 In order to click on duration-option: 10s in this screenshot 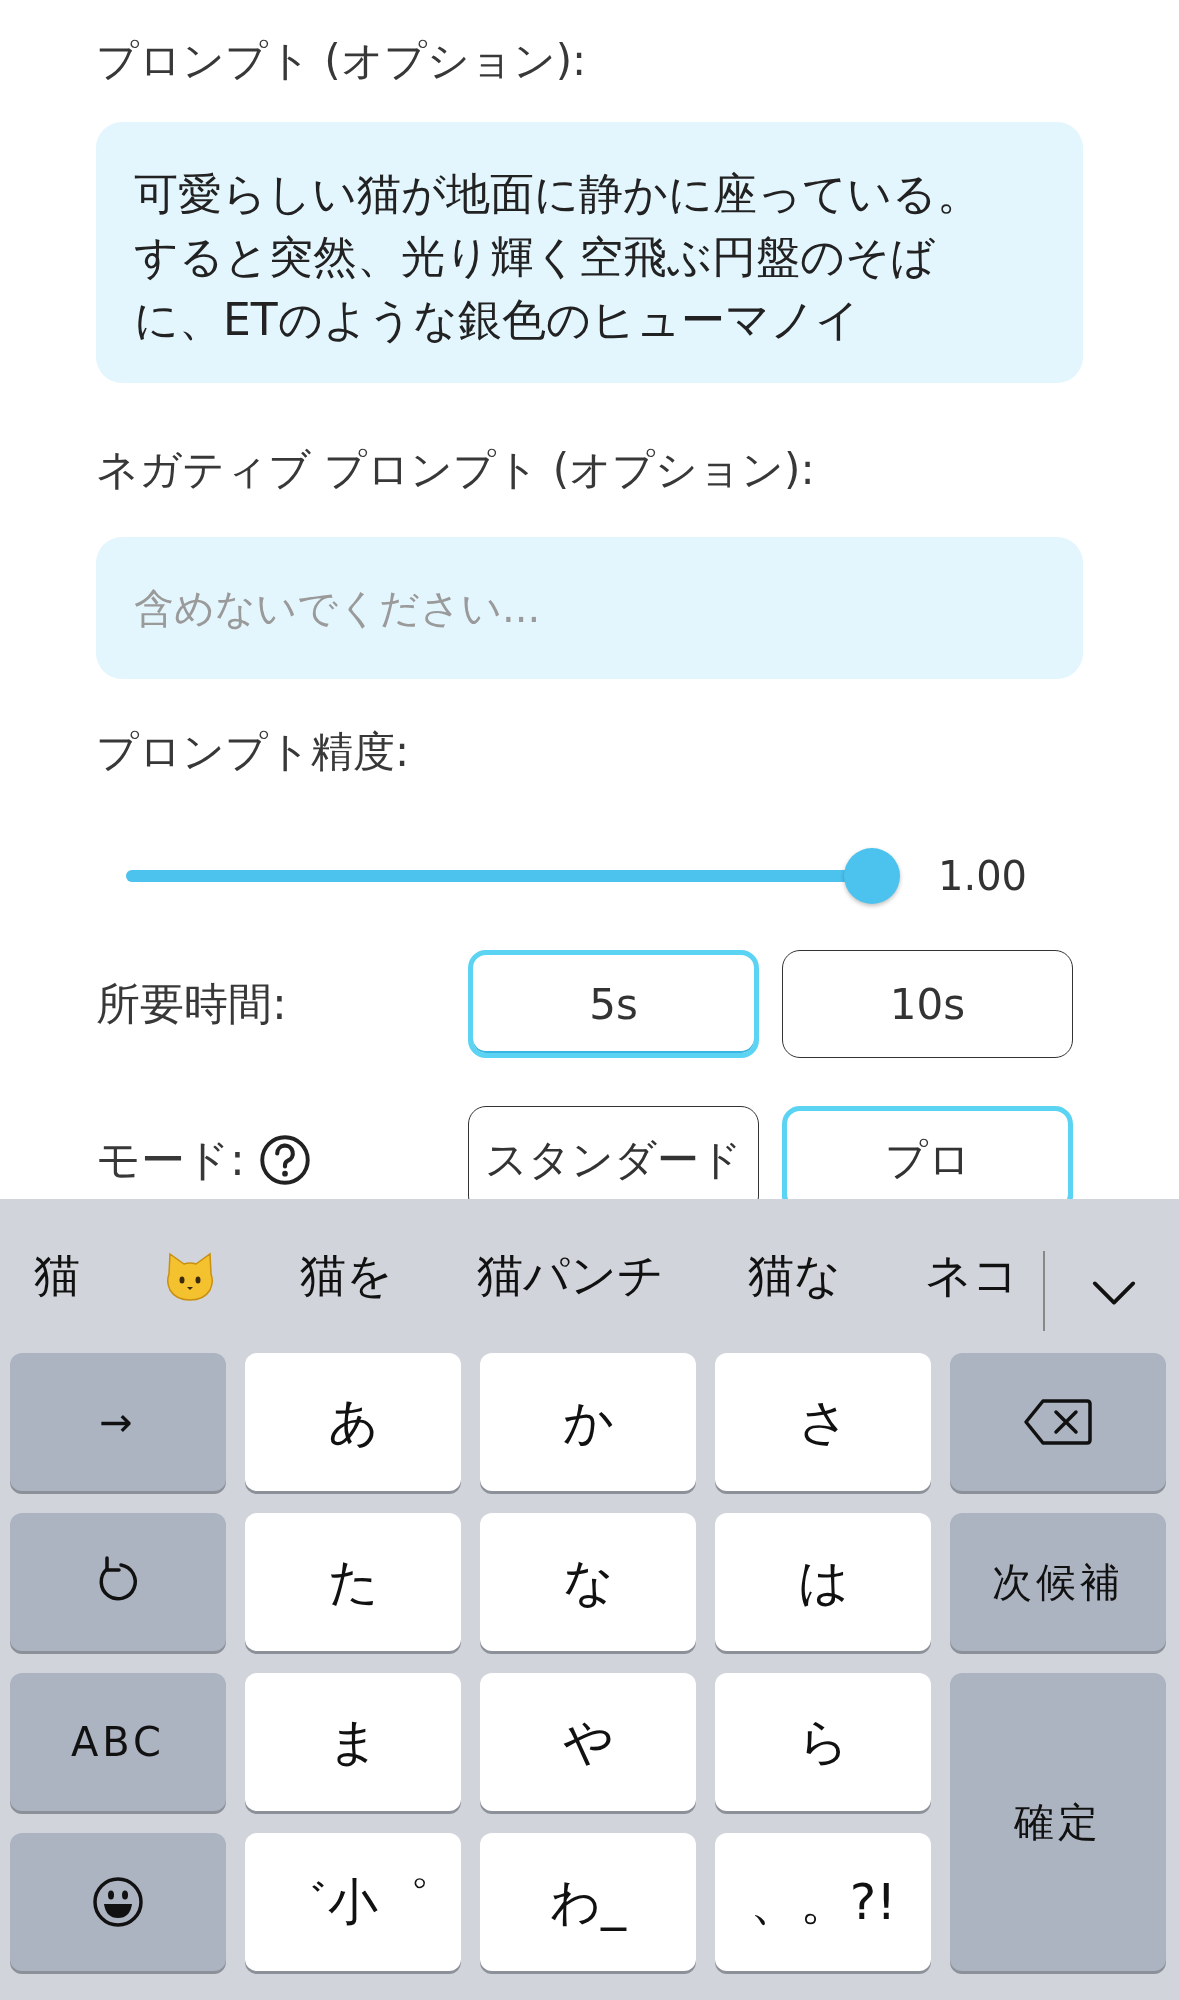, I will do `click(927, 1004)`.